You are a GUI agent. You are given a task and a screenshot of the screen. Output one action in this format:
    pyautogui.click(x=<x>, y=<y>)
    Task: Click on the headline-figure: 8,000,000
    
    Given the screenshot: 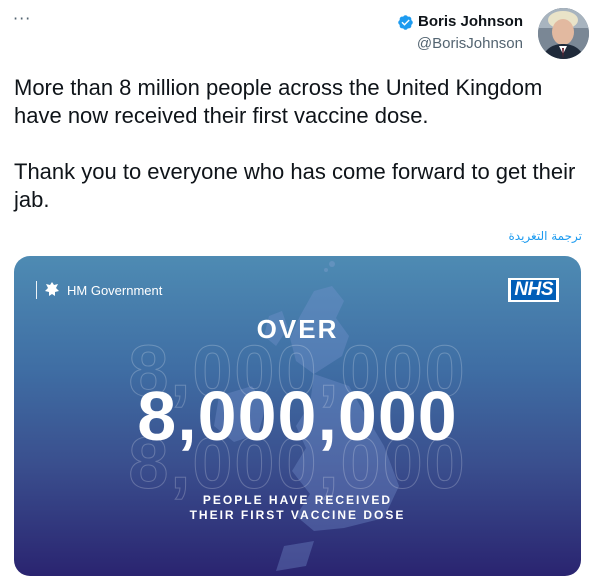 What is the action you would take?
    pyautogui.click(x=297, y=416)
    